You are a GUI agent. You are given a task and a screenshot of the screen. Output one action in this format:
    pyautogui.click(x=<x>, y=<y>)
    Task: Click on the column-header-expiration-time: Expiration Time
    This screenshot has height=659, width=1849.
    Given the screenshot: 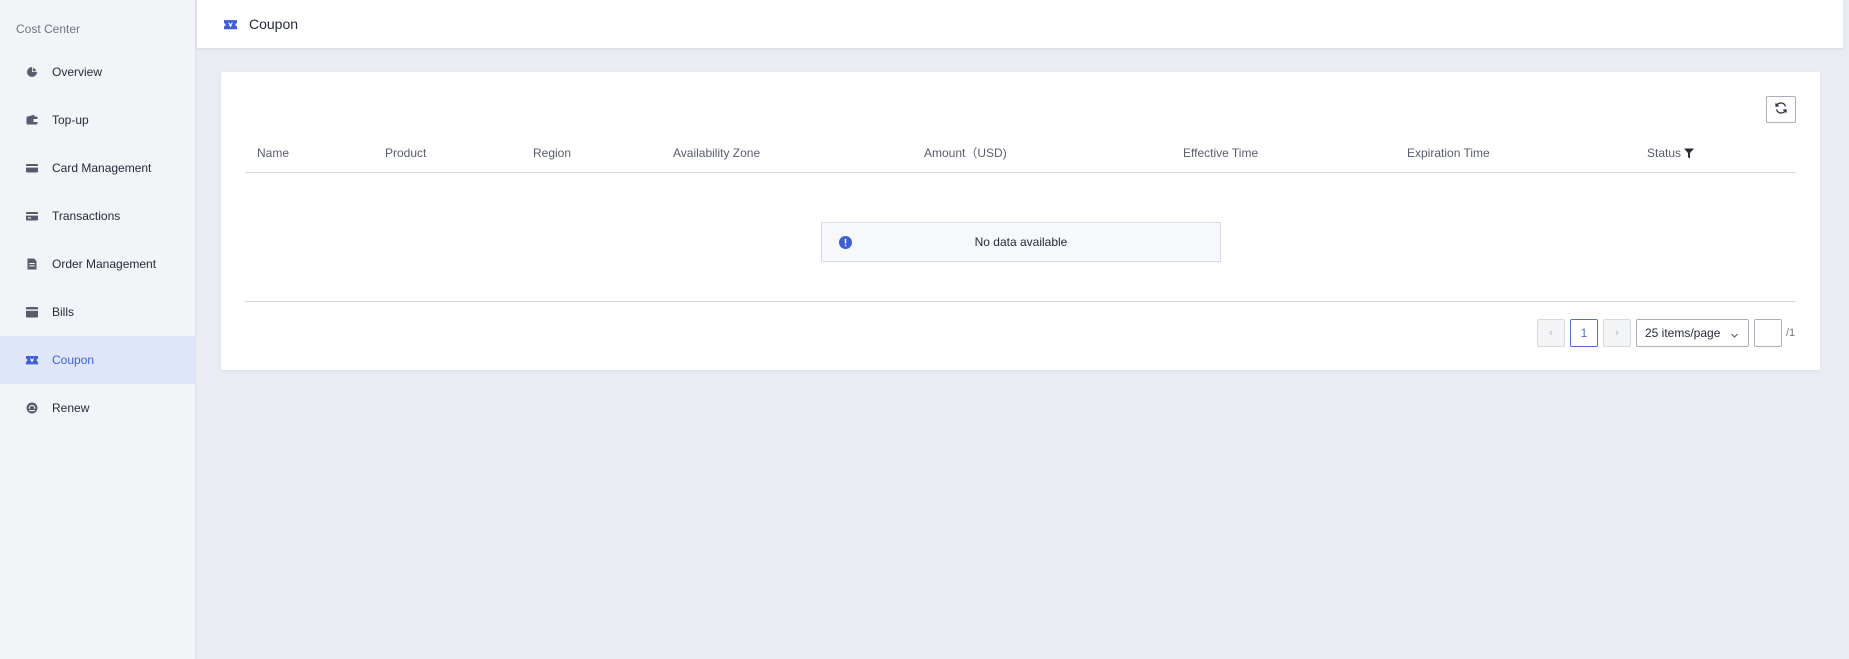 What is the action you would take?
    pyautogui.click(x=1448, y=153)
    